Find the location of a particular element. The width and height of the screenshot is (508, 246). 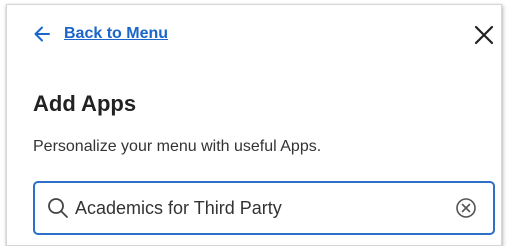

page-title: Add Apps is located at coordinates (85, 103).